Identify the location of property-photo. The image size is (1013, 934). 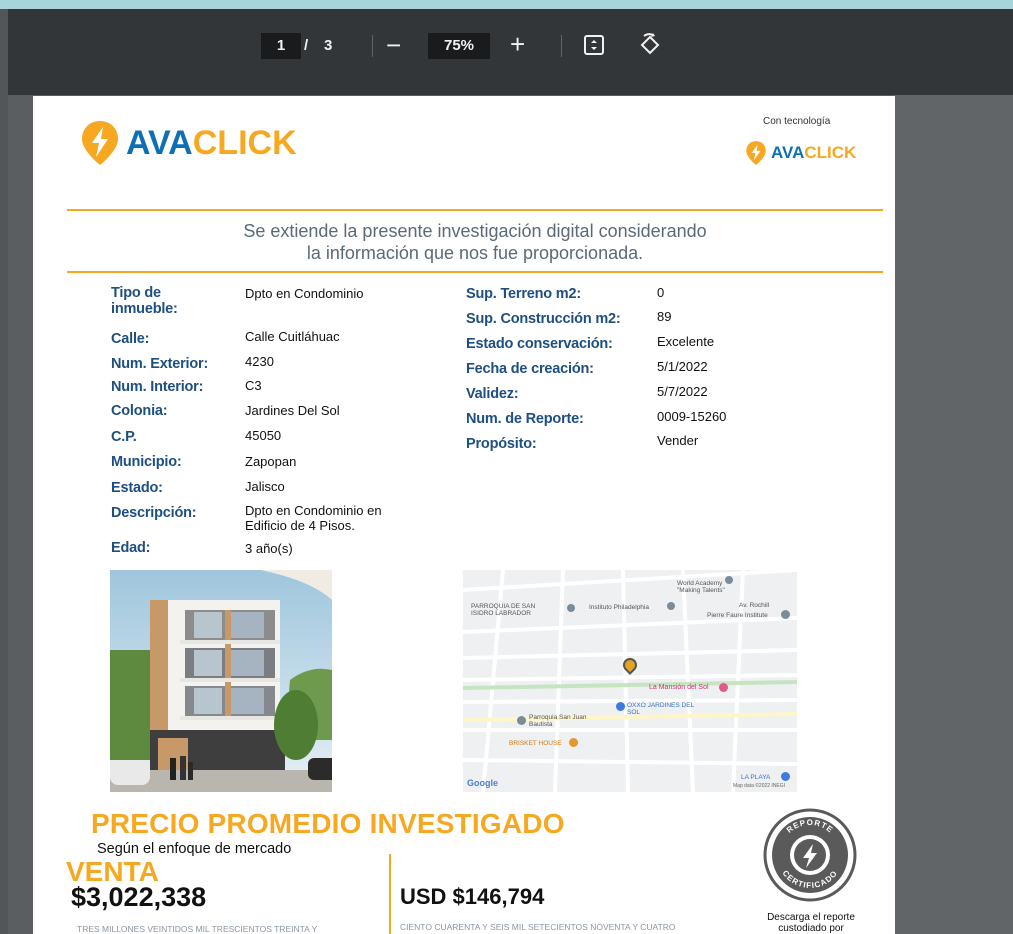
(221, 681).